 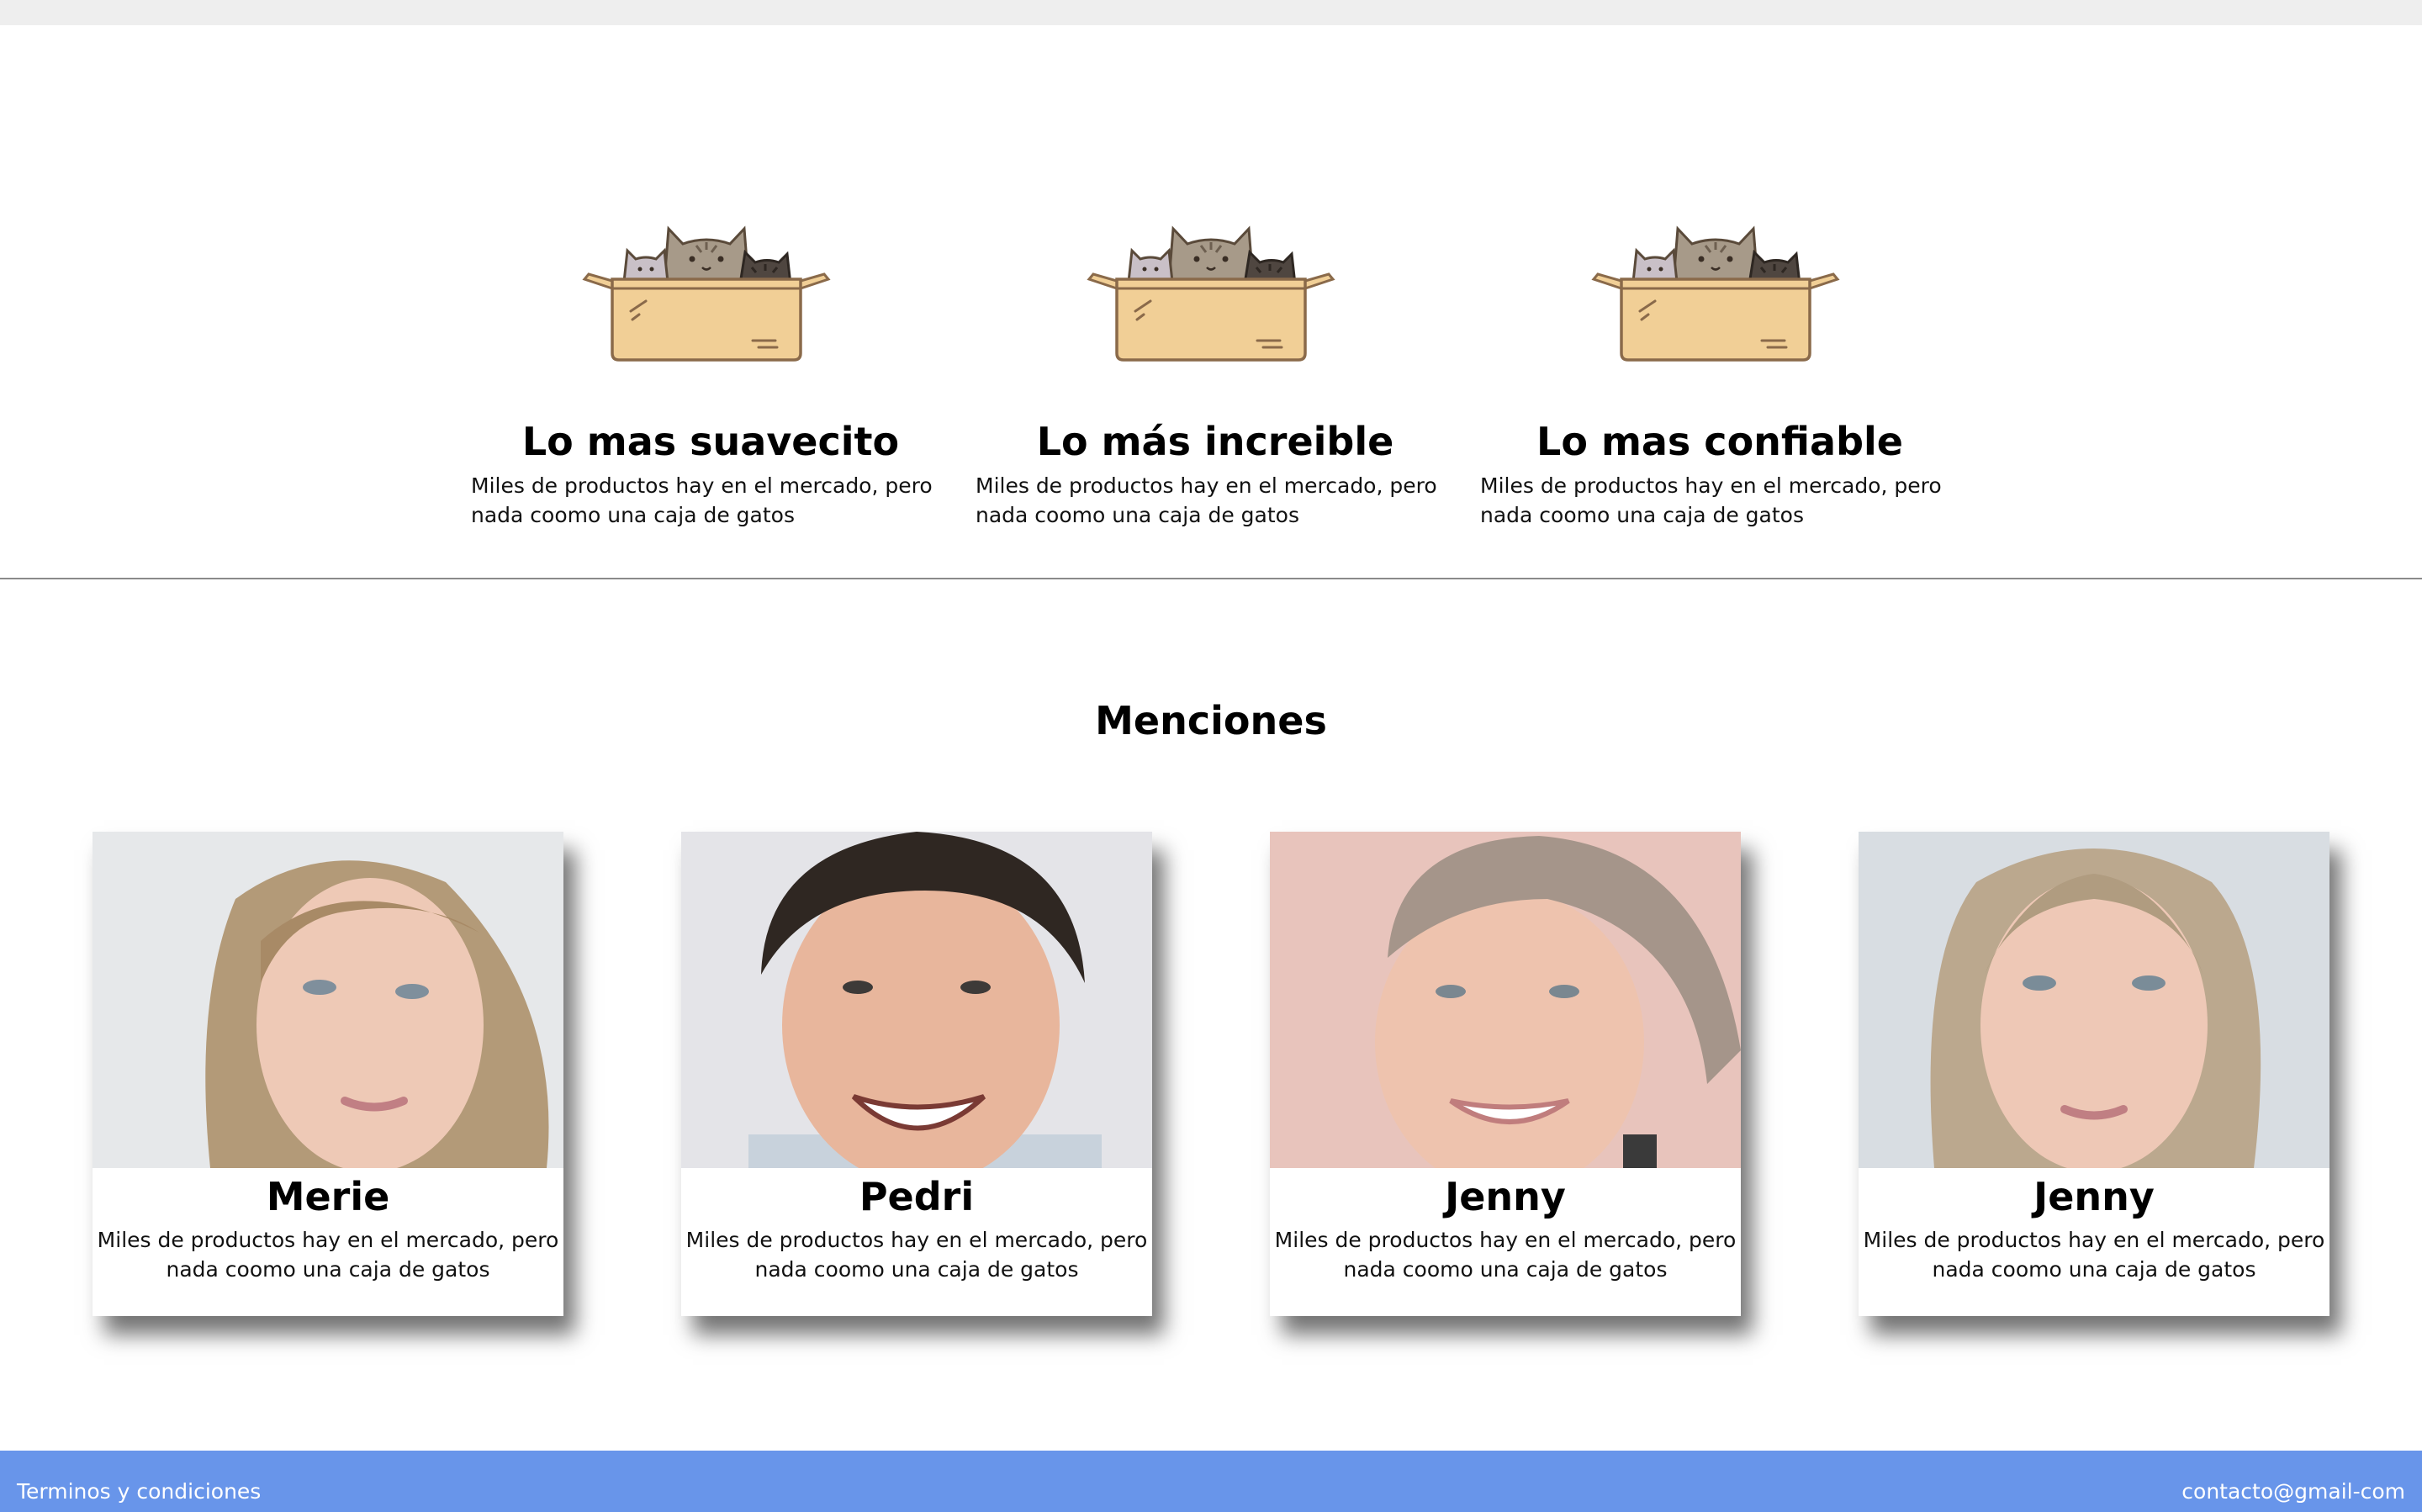 What do you see at coordinates (710, 441) in the screenshot?
I see `feature-title: Lo mas suavecito` at bounding box center [710, 441].